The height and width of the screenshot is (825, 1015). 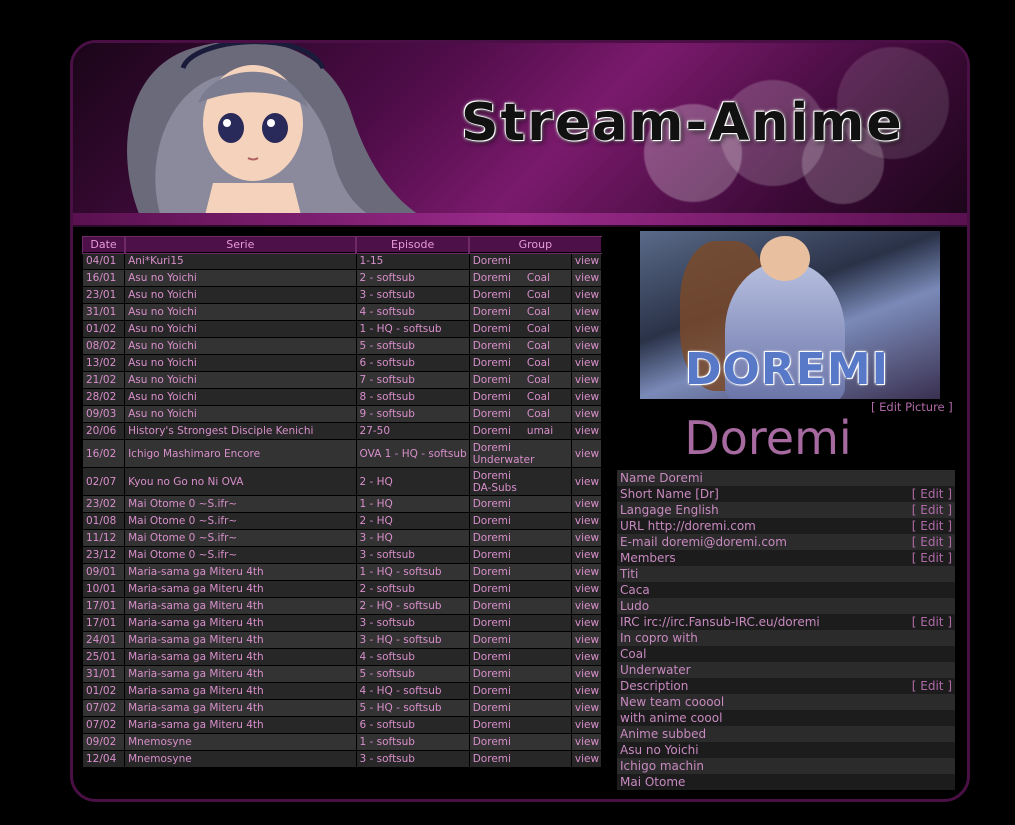 I want to click on cell-serie: History's Strongest Disciple Kenichi, so click(x=240, y=431).